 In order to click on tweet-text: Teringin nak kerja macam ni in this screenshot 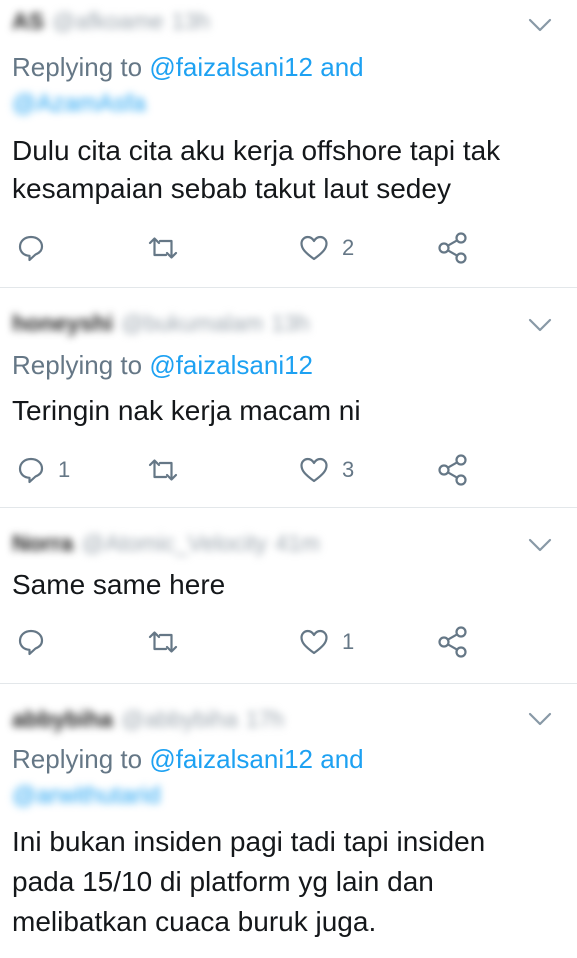, I will do `click(186, 410)`.